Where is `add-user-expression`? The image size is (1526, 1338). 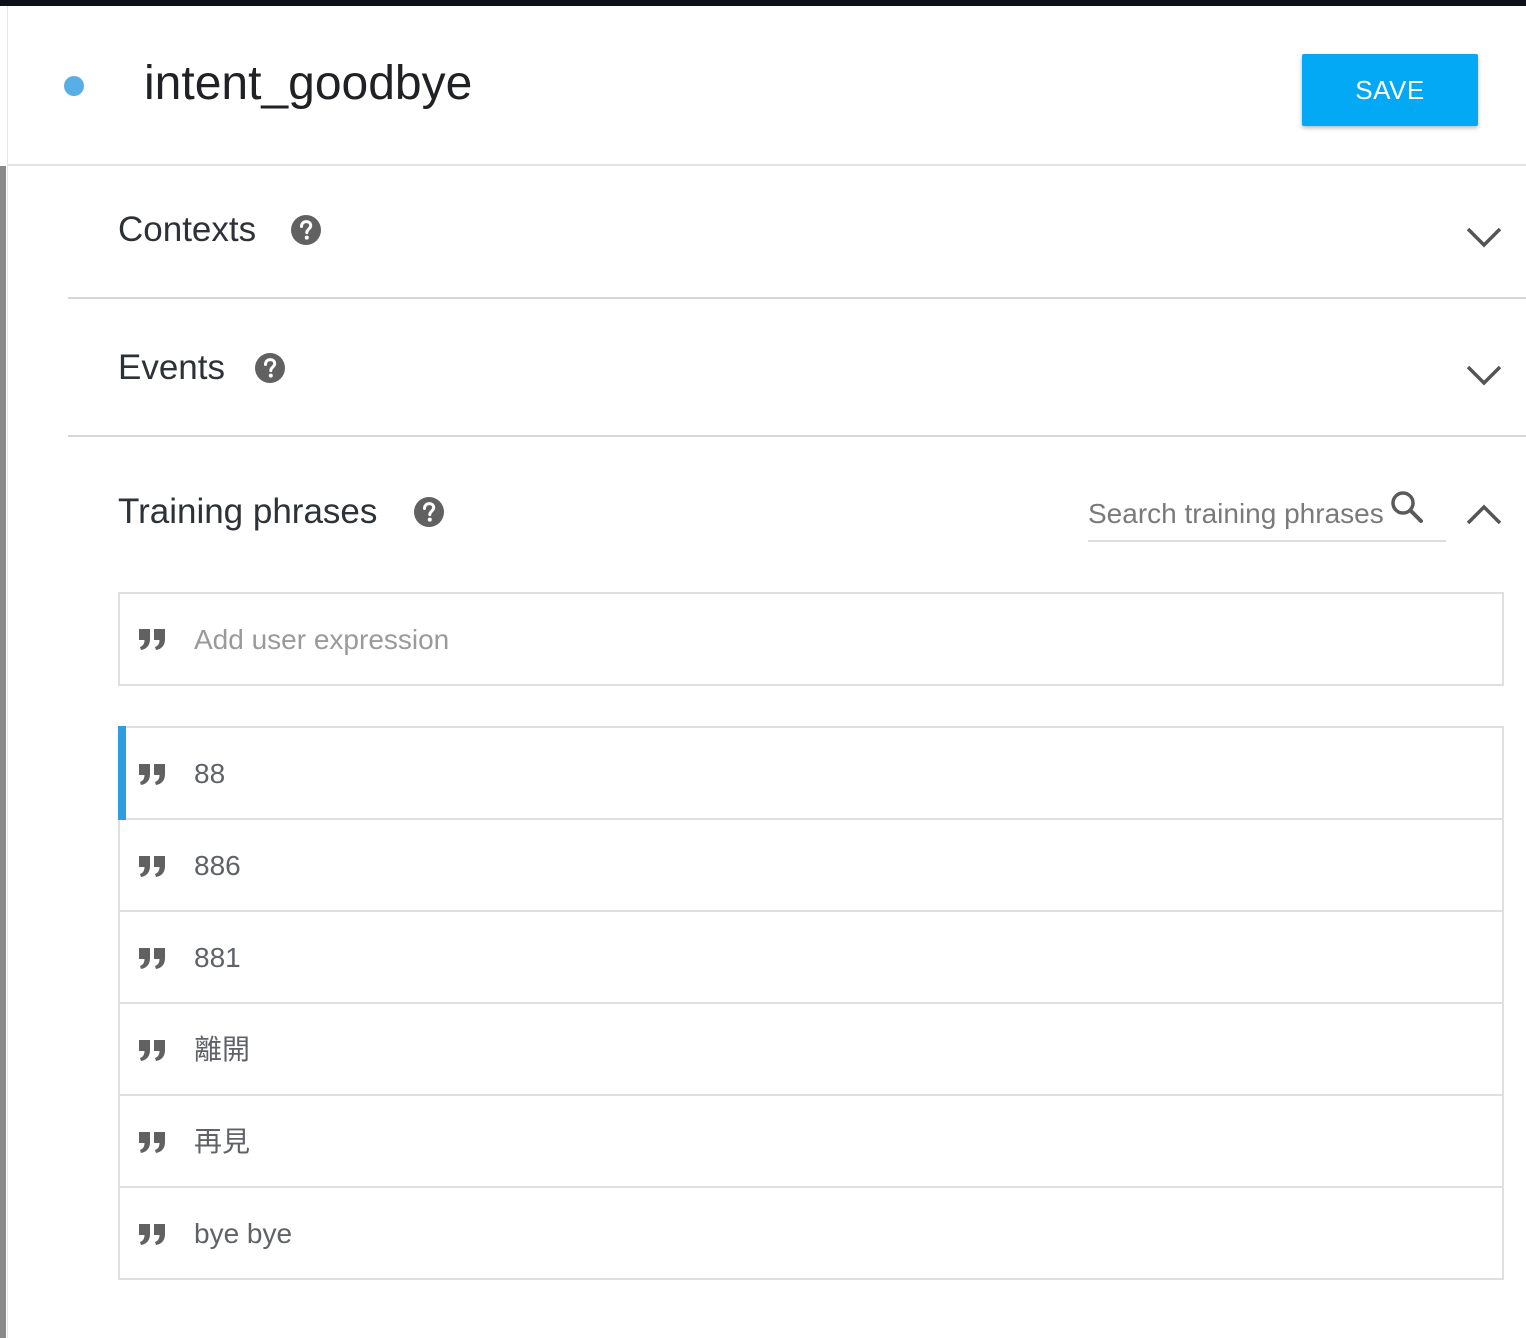
add-user-expression is located at coordinates (811, 639).